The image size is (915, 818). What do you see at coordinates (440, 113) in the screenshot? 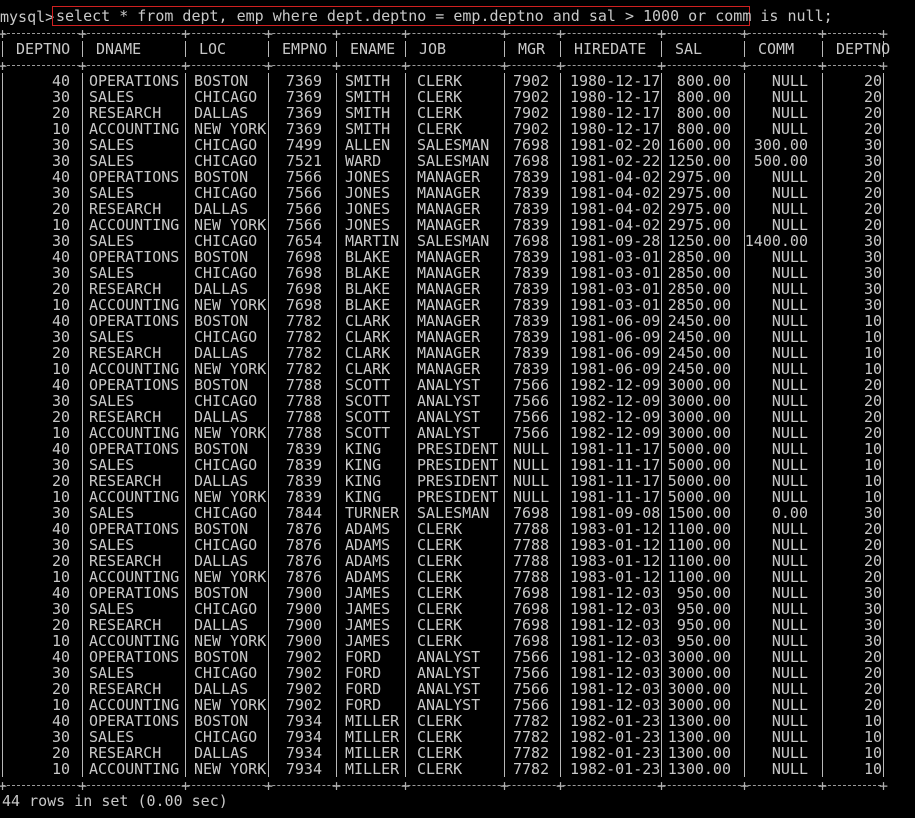
I see `table-cell: CLERK` at bounding box center [440, 113].